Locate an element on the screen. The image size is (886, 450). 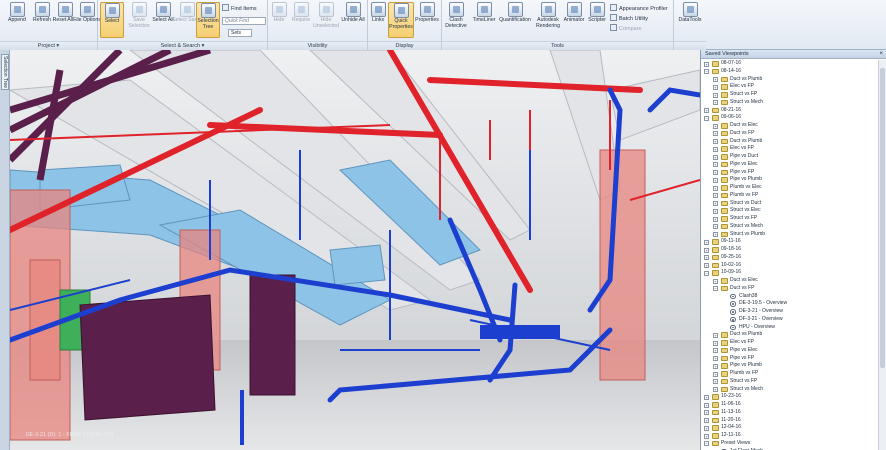
tree-folder: + Pipe vs Duct is located at coordinates (789, 157).